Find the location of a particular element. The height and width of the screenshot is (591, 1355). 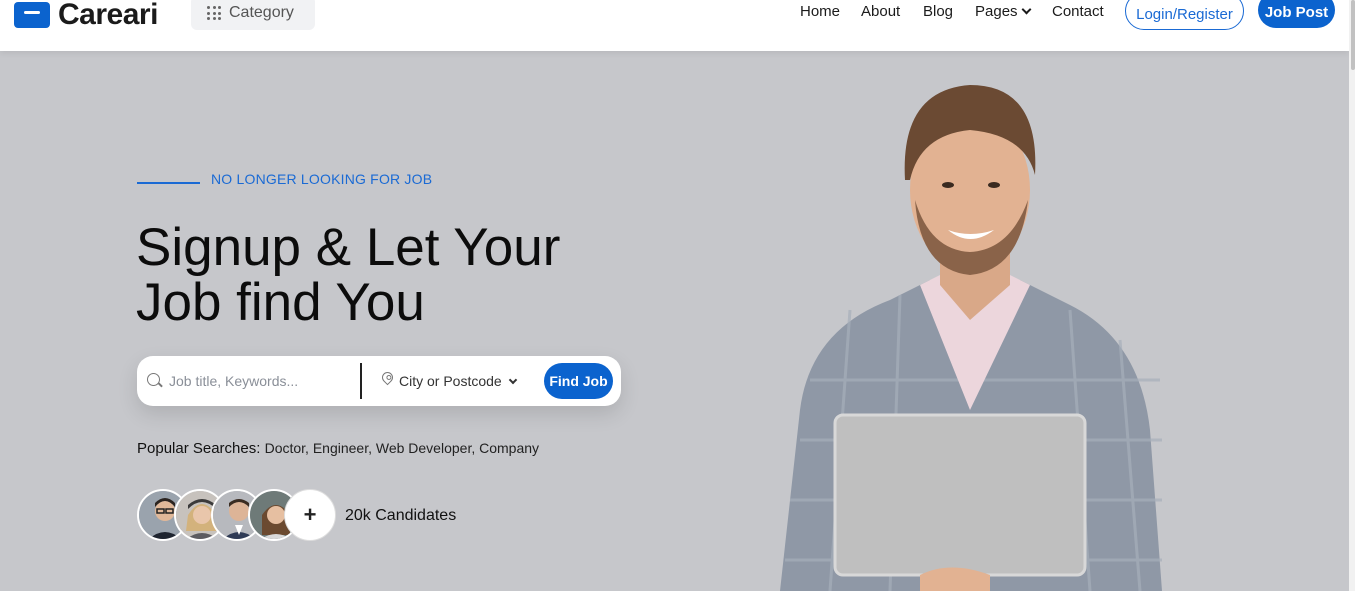

keyword-search-input is located at coordinates (261, 381).